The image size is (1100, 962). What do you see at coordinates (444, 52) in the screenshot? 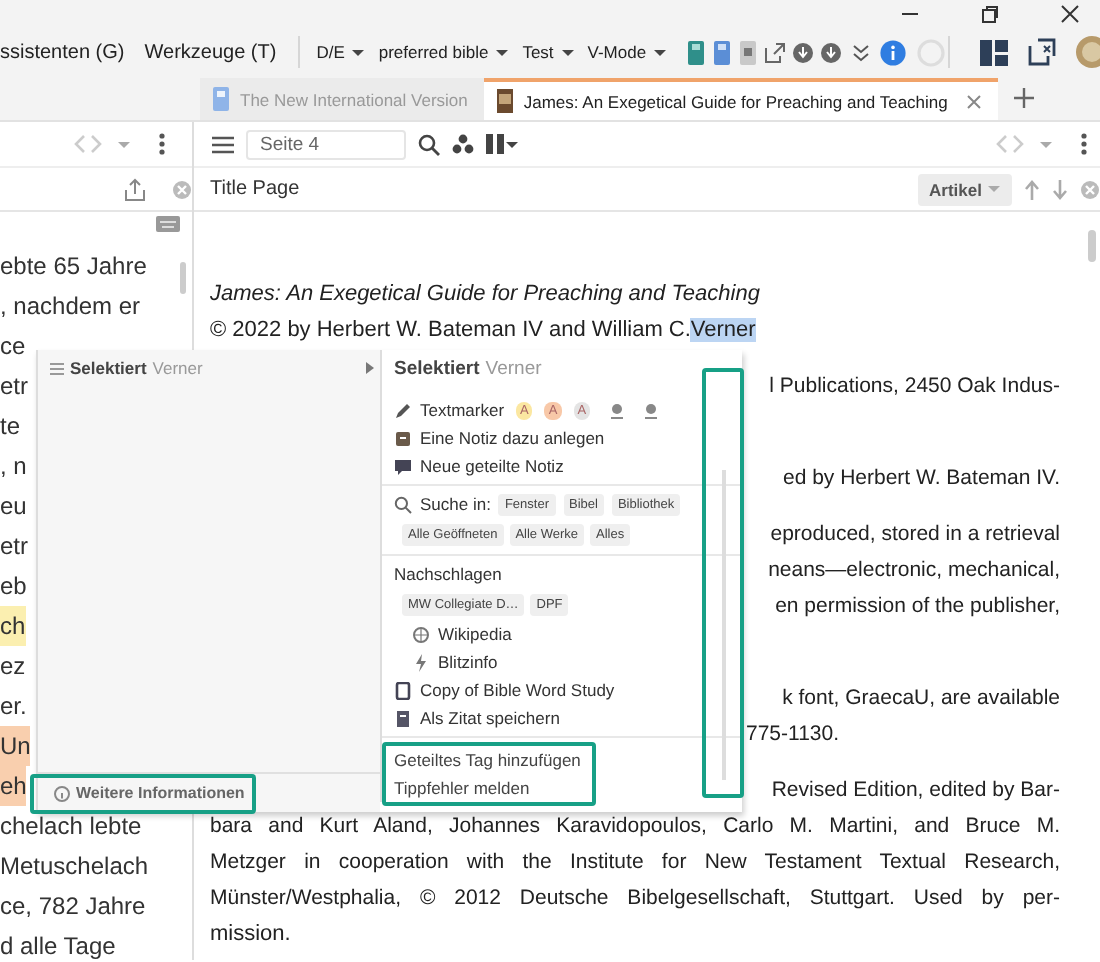
I see `dropdown-button: preferred bible` at bounding box center [444, 52].